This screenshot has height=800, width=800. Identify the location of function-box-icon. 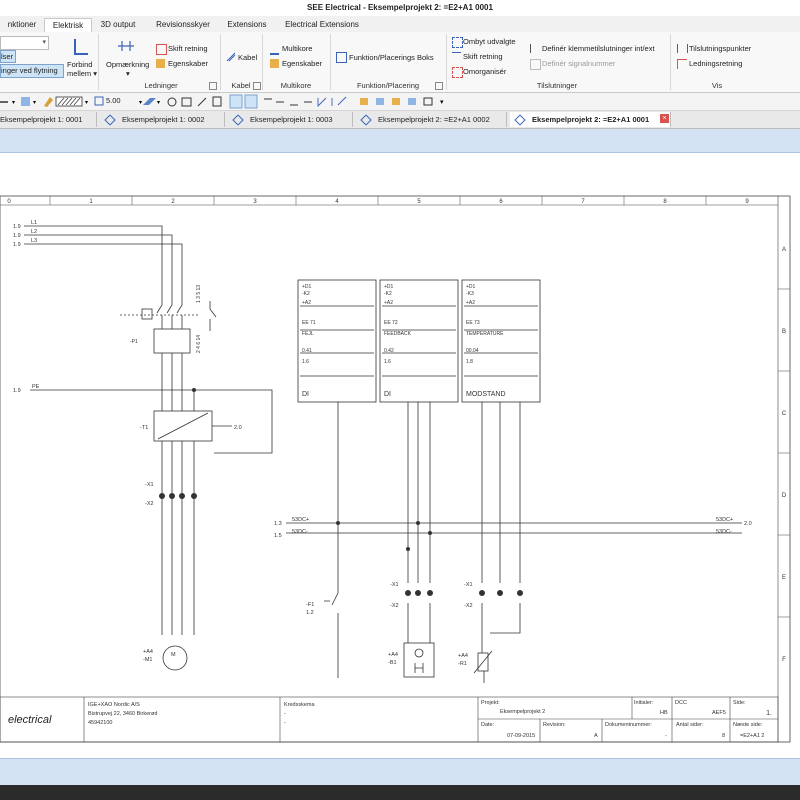
(341, 57).